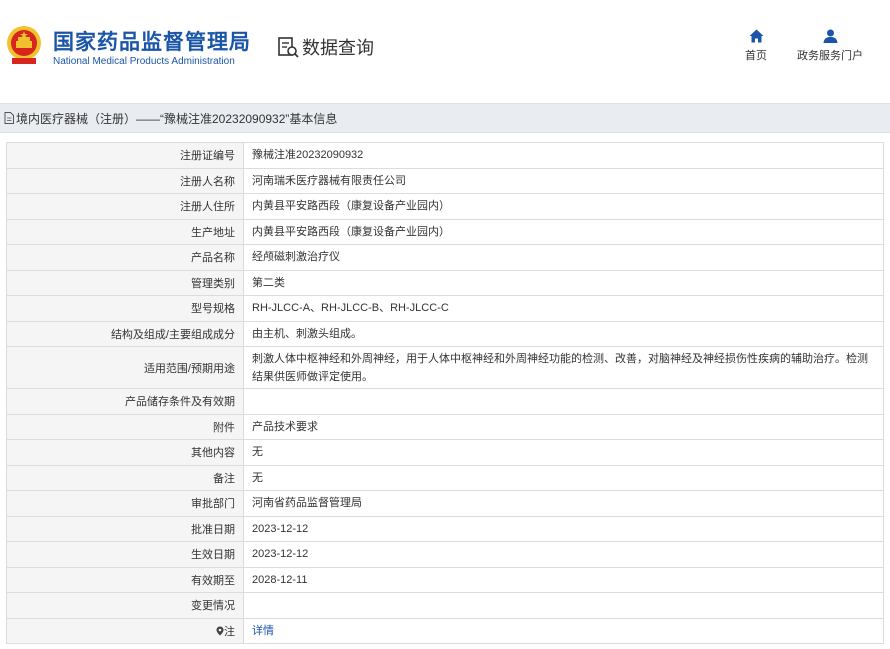  I want to click on site-title: 国家药品监督管理局, so click(152, 42).